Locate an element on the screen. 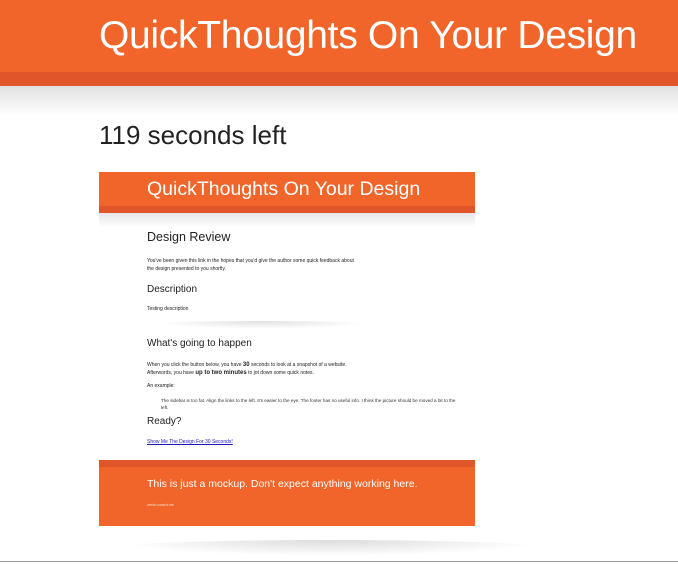 Image resolution: width=678 pixels, height=564 pixels. header-stripe is located at coordinates (339, 79).